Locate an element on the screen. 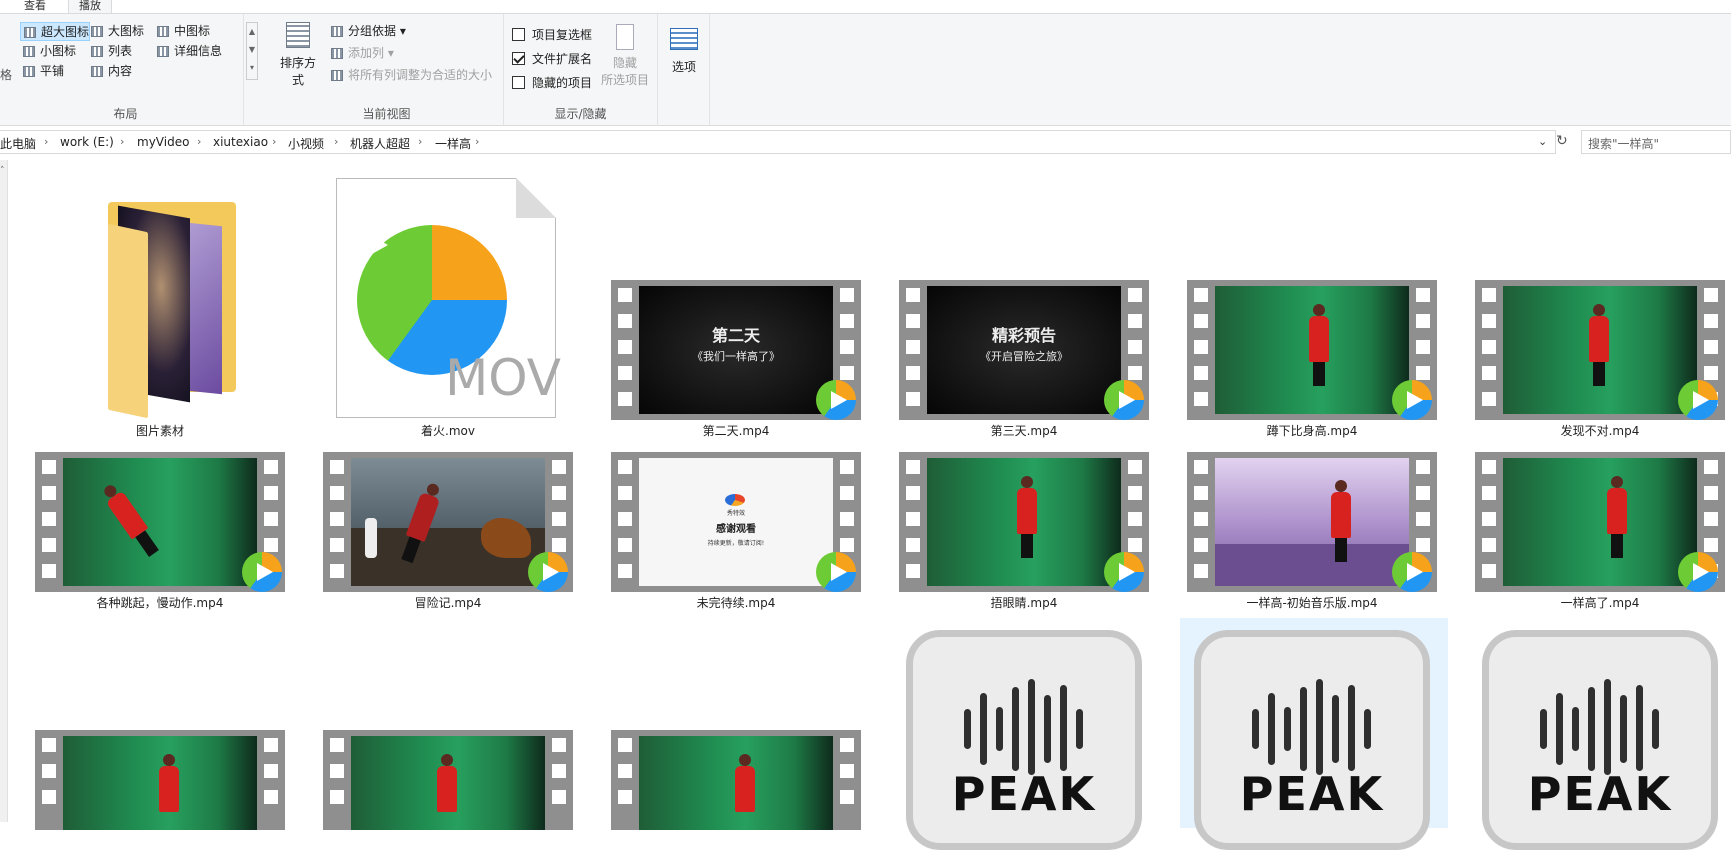  sort-button: 排序方式 is located at coordinates (298, 54).